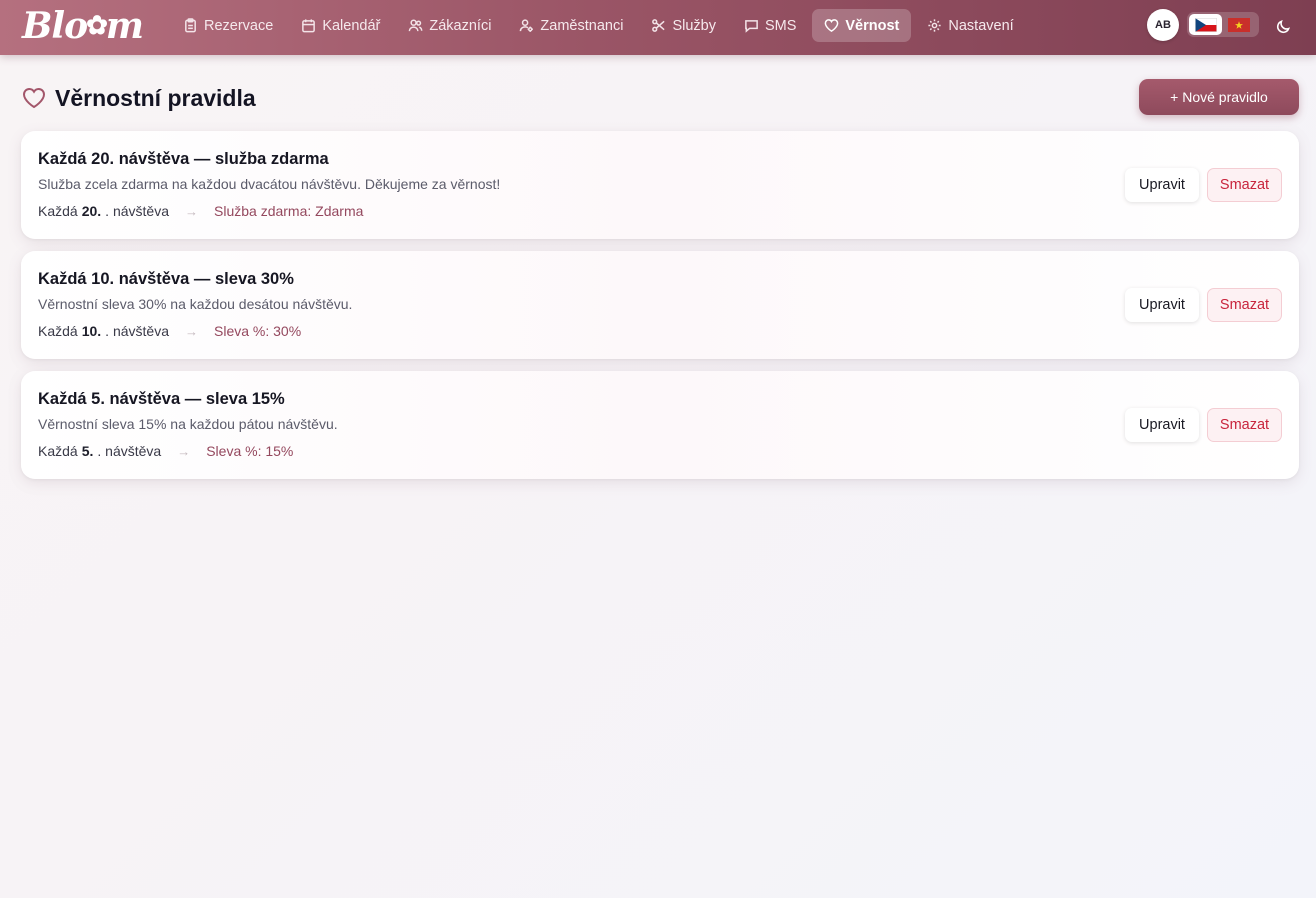 The height and width of the screenshot is (898, 1316). Describe the element at coordinates (751, 26) in the screenshot. I see `message-icon` at that location.